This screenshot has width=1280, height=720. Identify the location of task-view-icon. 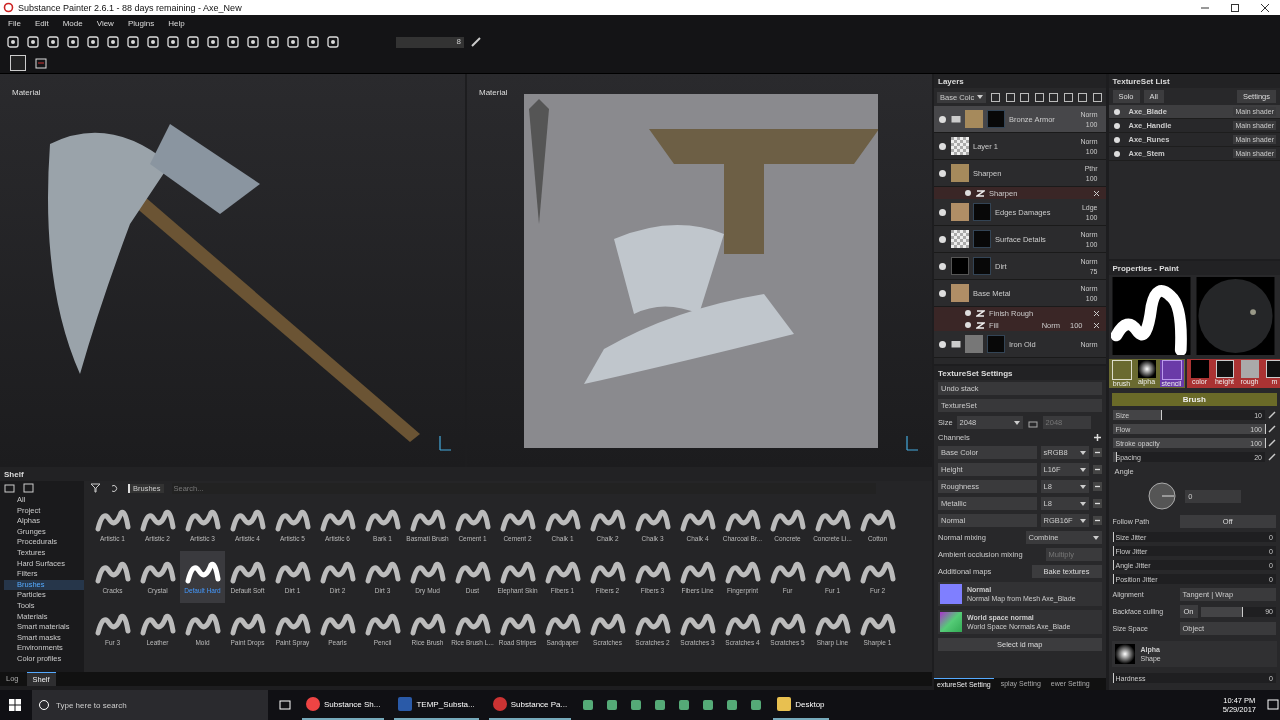
(285, 705).